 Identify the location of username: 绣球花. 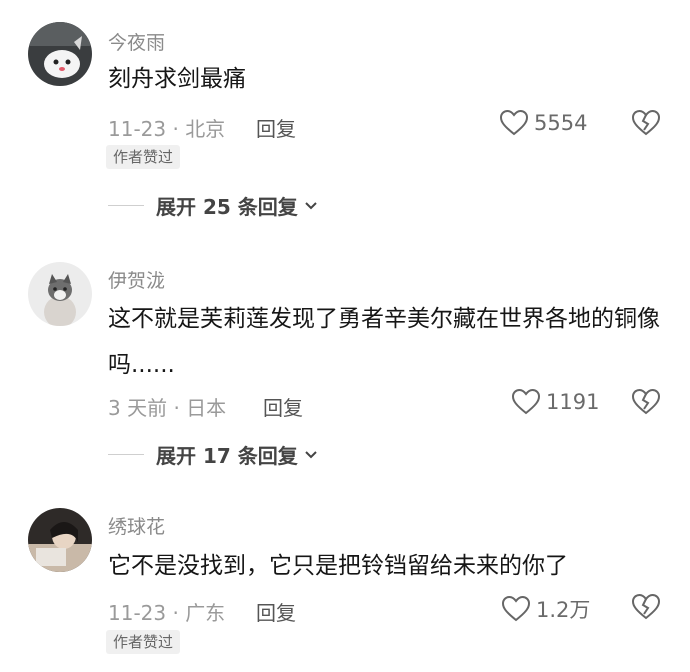
(136, 525).